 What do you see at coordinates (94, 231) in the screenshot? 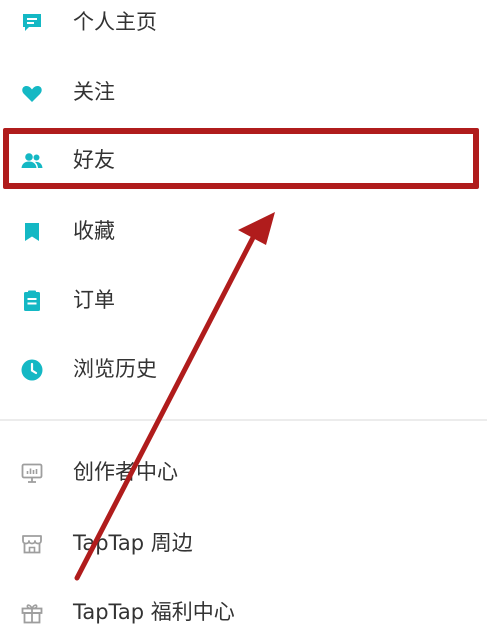
I see `menu-item-label: 收藏` at bounding box center [94, 231].